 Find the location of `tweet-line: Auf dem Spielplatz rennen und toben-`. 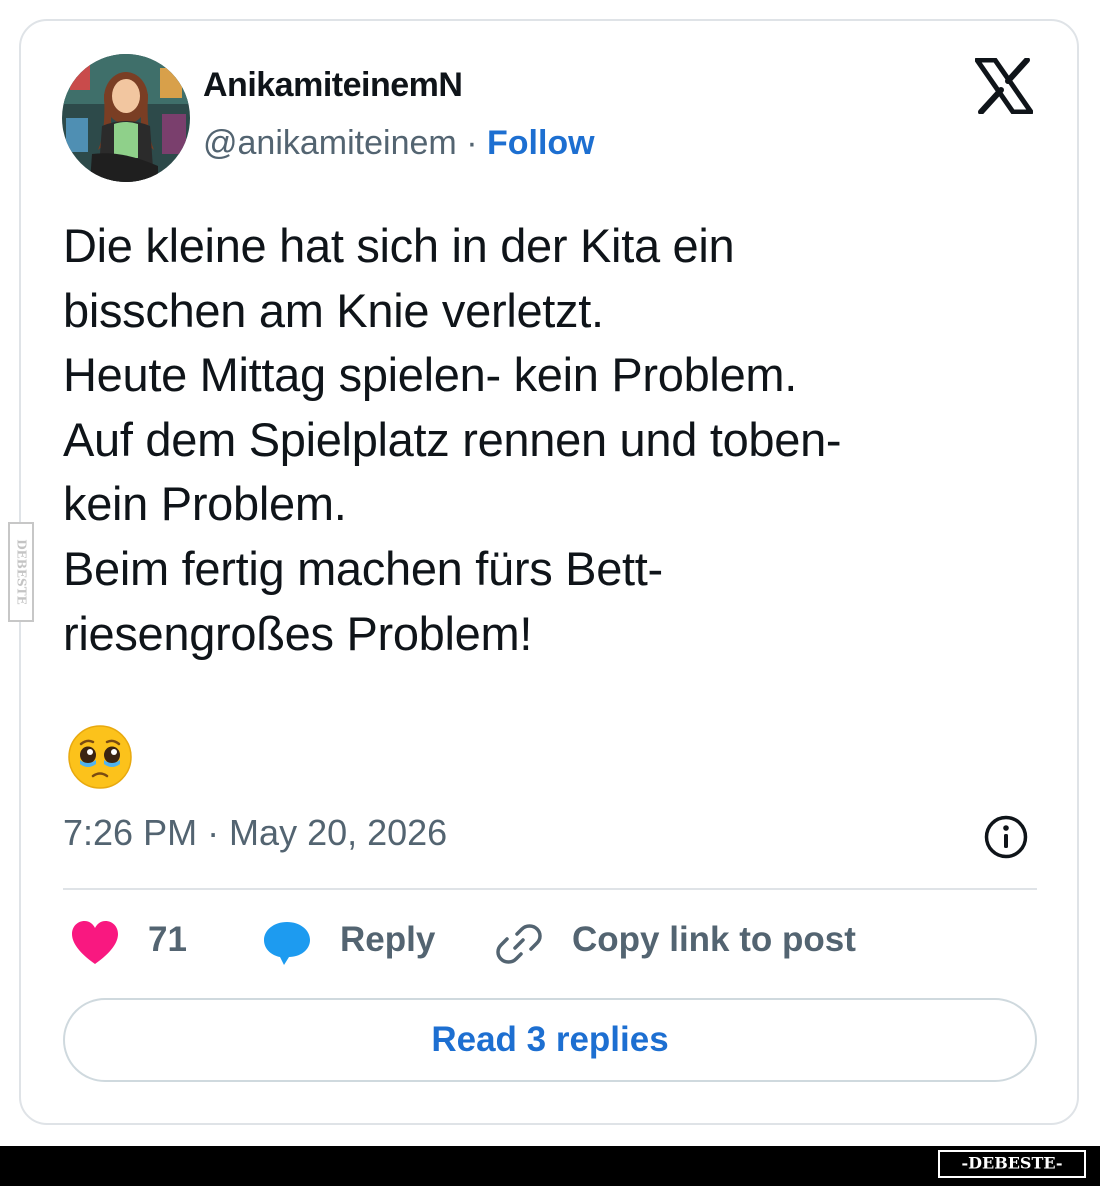

tweet-line: Auf dem Spielplatz rennen und toben- is located at coordinates (452, 439).